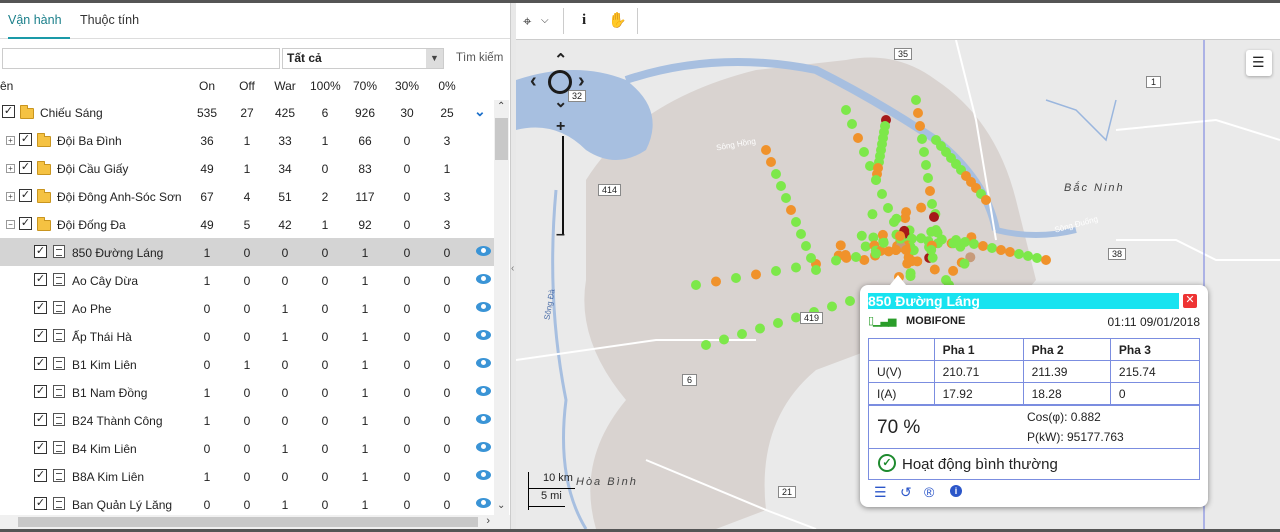 The width and height of the screenshot is (1280, 532). Describe the element at coordinates (533, 81) in the screenshot. I see `pan-left-arrow-icon: ‹` at that location.